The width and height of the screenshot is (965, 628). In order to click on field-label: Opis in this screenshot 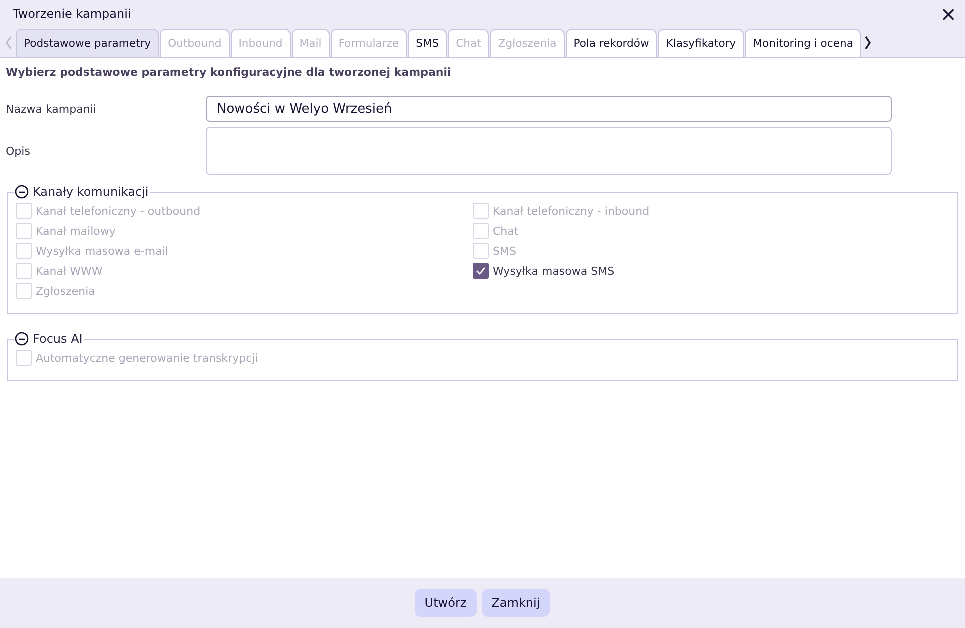, I will do `click(19, 151)`.